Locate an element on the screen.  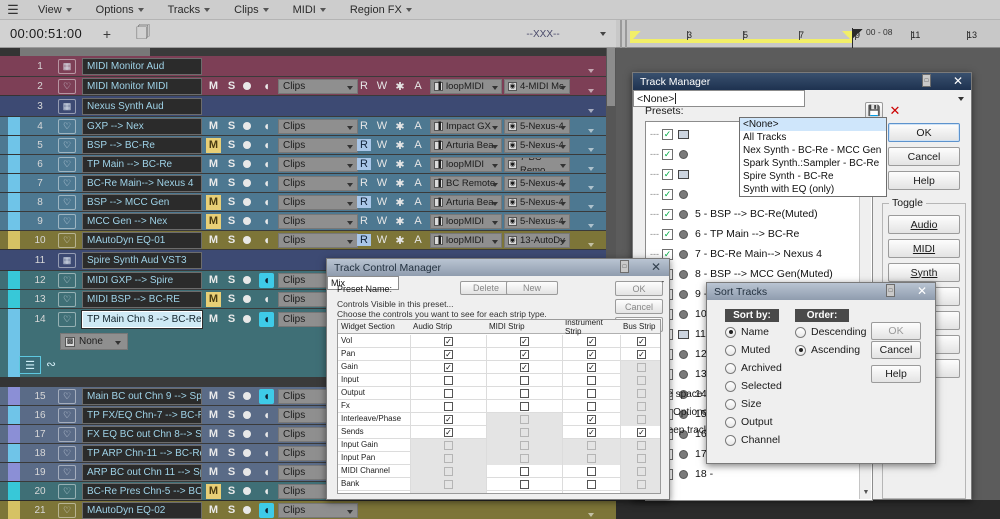
track-name: MIDI BSP --> BC-RE is located at coordinates (142, 299).